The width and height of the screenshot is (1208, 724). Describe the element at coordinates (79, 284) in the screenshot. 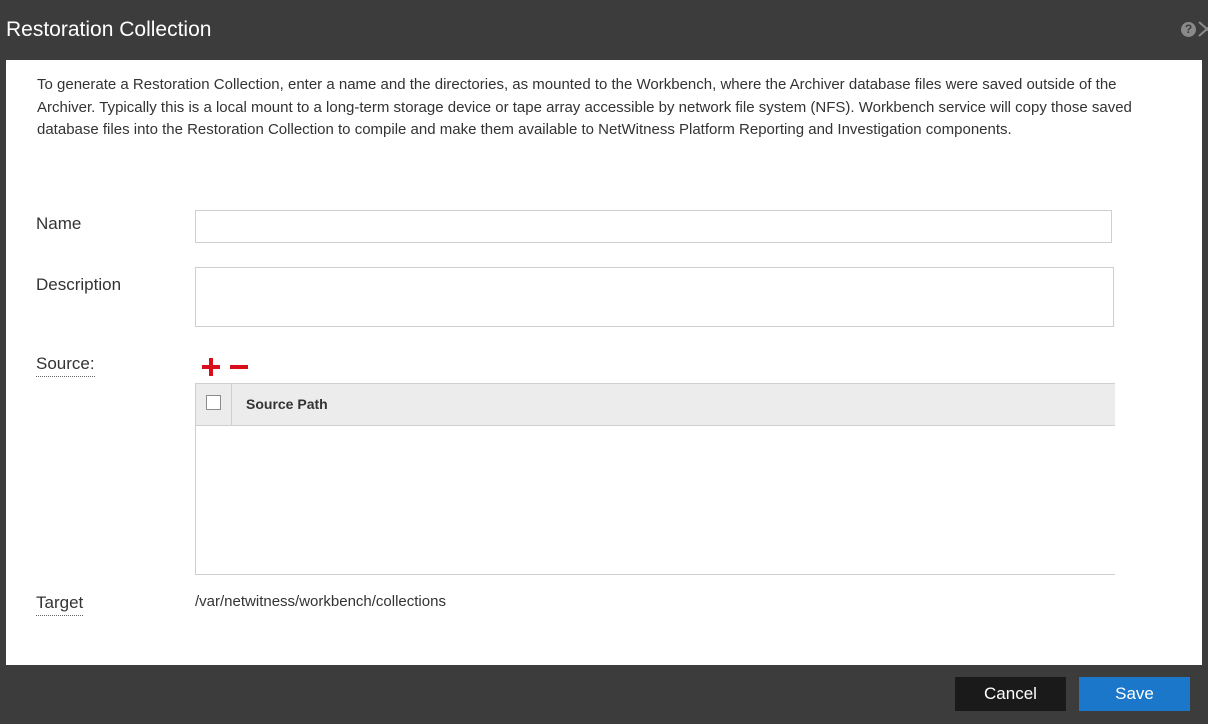

I see `description-label: Description` at that location.